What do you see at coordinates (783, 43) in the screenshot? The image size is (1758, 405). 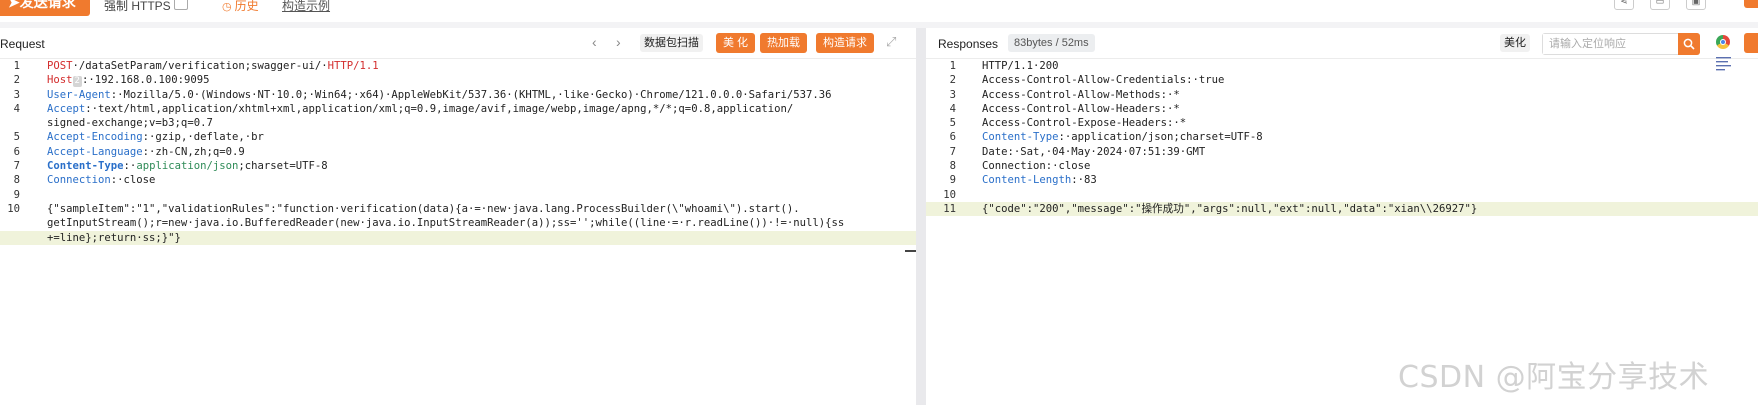 I see `hot-load-button: 热加载` at bounding box center [783, 43].